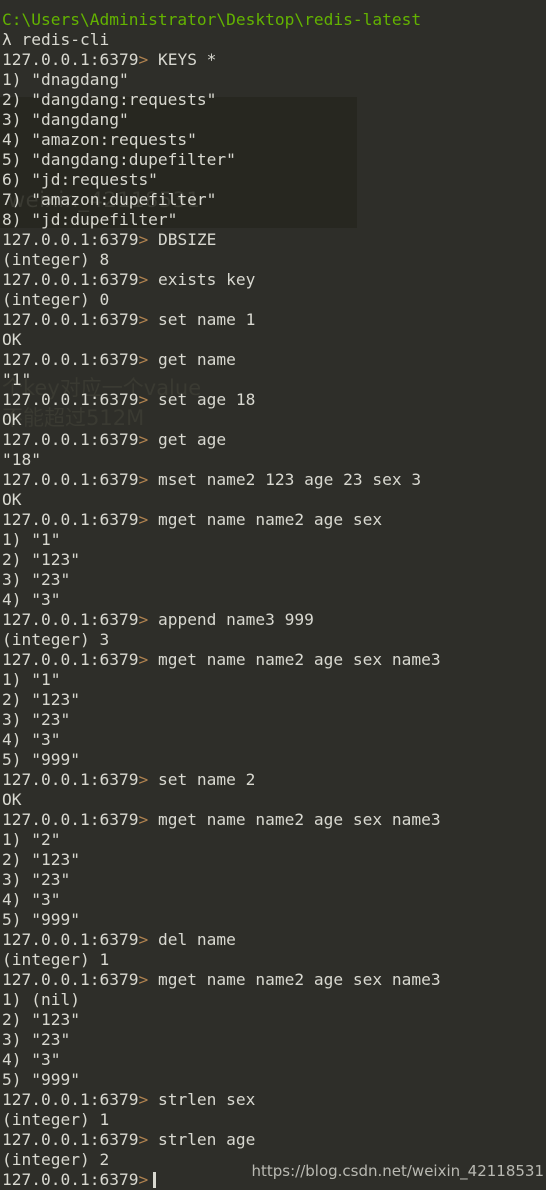 The width and height of the screenshot is (546, 1190). What do you see at coordinates (119, 159) in the screenshot?
I see `output-text: 5) "dangdang:dupefilter"` at bounding box center [119, 159].